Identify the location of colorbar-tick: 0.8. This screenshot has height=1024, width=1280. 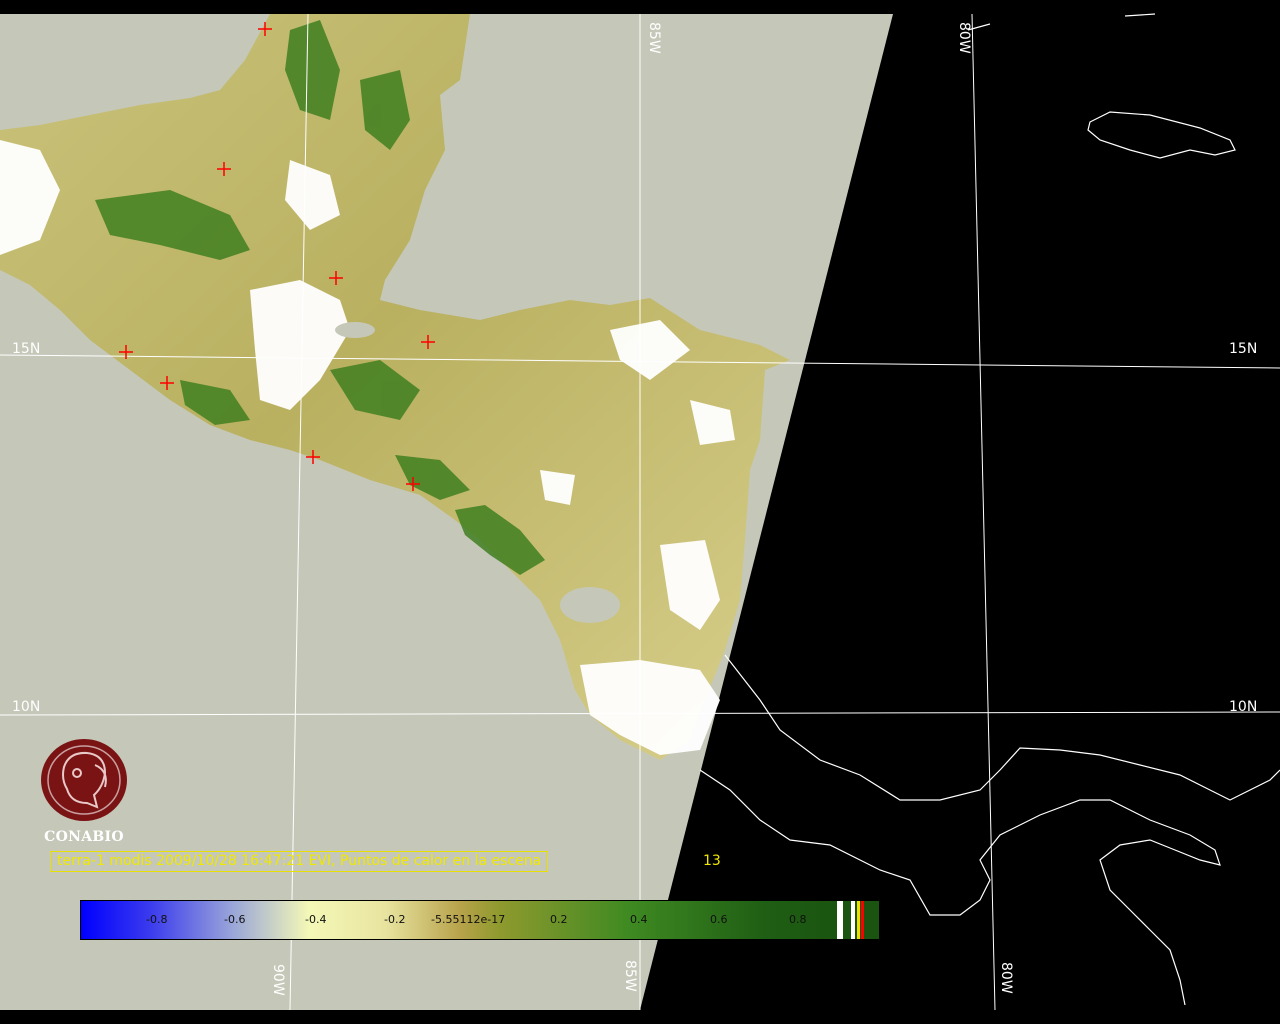
(798, 919).